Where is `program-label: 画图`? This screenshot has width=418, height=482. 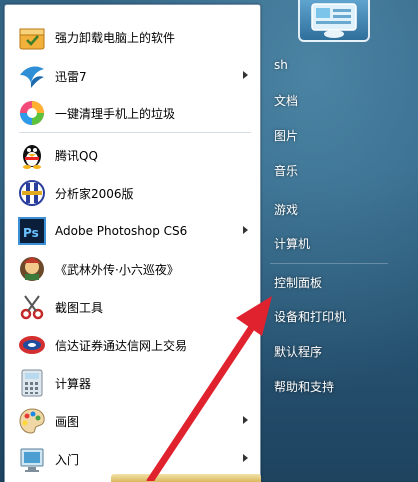 program-label: 画图 is located at coordinates (67, 421).